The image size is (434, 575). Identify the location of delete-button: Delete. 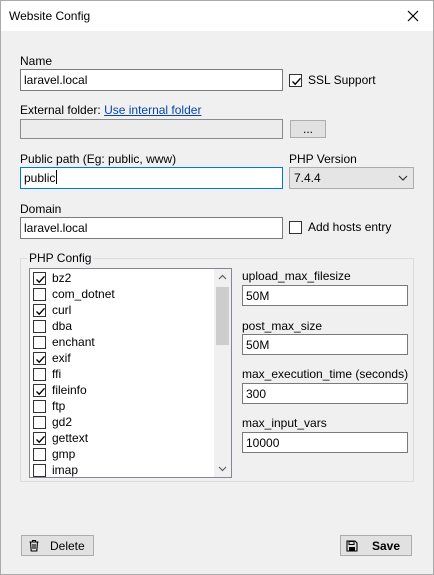
(57, 545).